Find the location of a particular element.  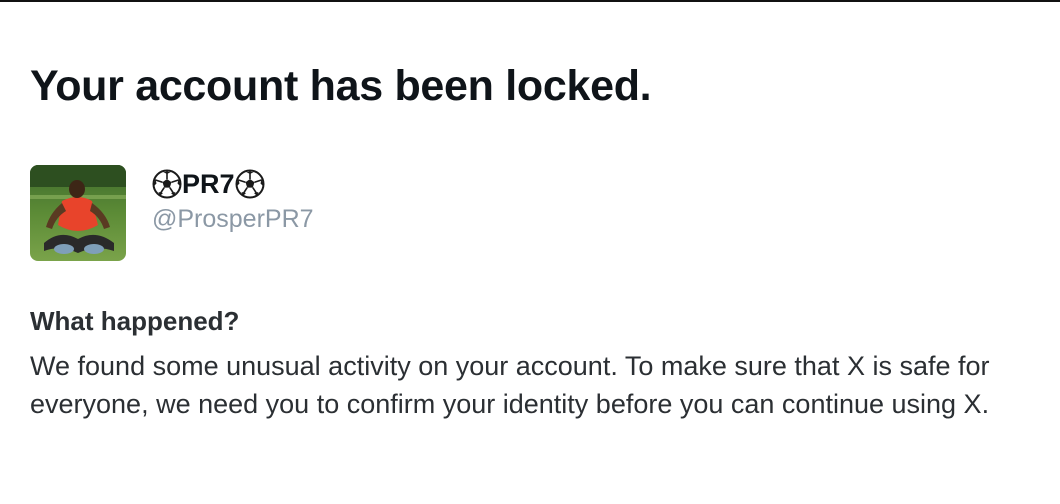

display-name-text: PR7 is located at coordinates (208, 183).